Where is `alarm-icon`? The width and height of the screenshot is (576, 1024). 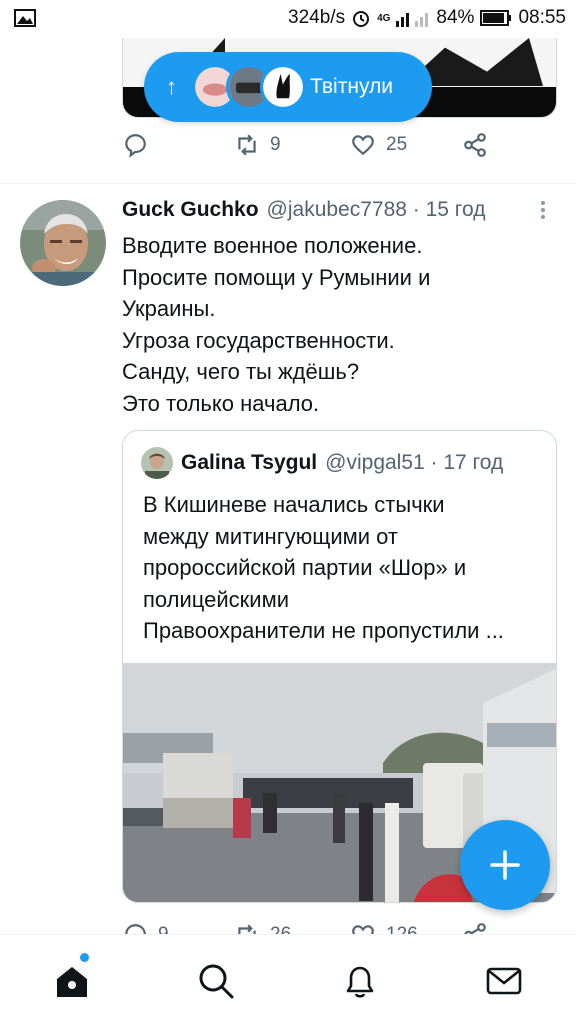
alarm-icon is located at coordinates (361, 19).